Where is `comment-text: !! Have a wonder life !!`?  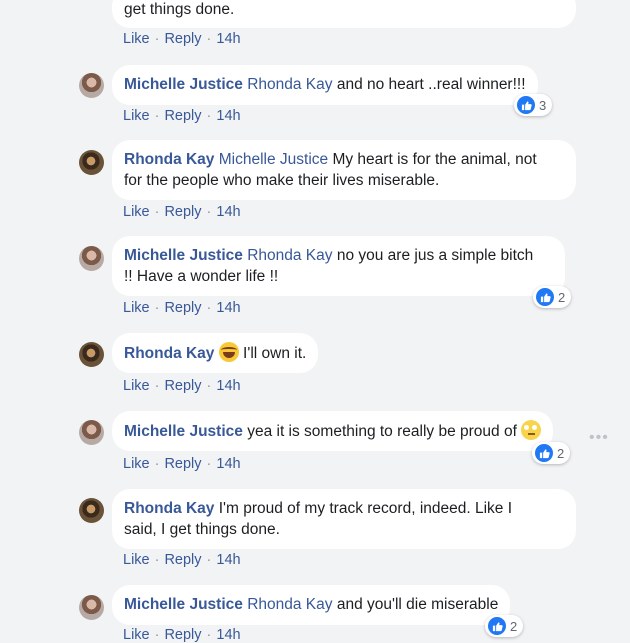
comment-text: !! Have a wonder life !! is located at coordinates (201, 276).